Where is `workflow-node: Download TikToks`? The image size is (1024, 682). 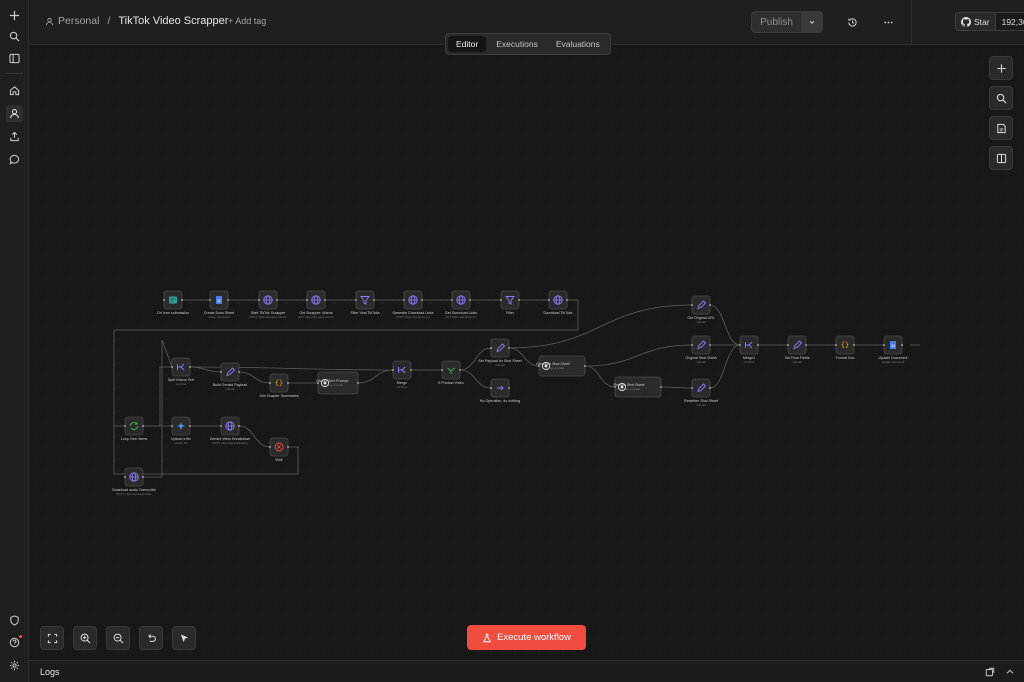 workflow-node: Download TikToks is located at coordinates (558, 302).